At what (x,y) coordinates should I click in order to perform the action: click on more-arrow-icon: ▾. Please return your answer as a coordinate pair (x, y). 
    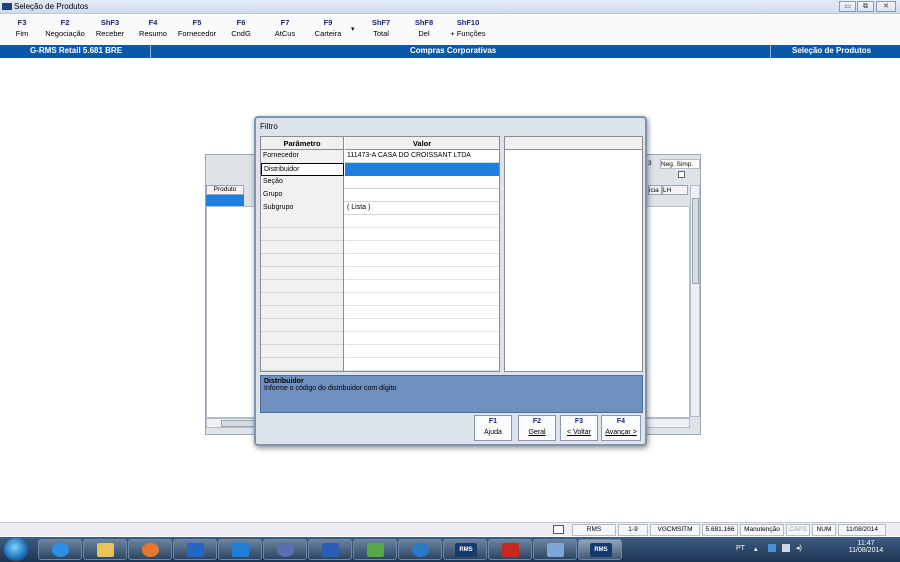
    Looking at the image, I should click on (353, 29).